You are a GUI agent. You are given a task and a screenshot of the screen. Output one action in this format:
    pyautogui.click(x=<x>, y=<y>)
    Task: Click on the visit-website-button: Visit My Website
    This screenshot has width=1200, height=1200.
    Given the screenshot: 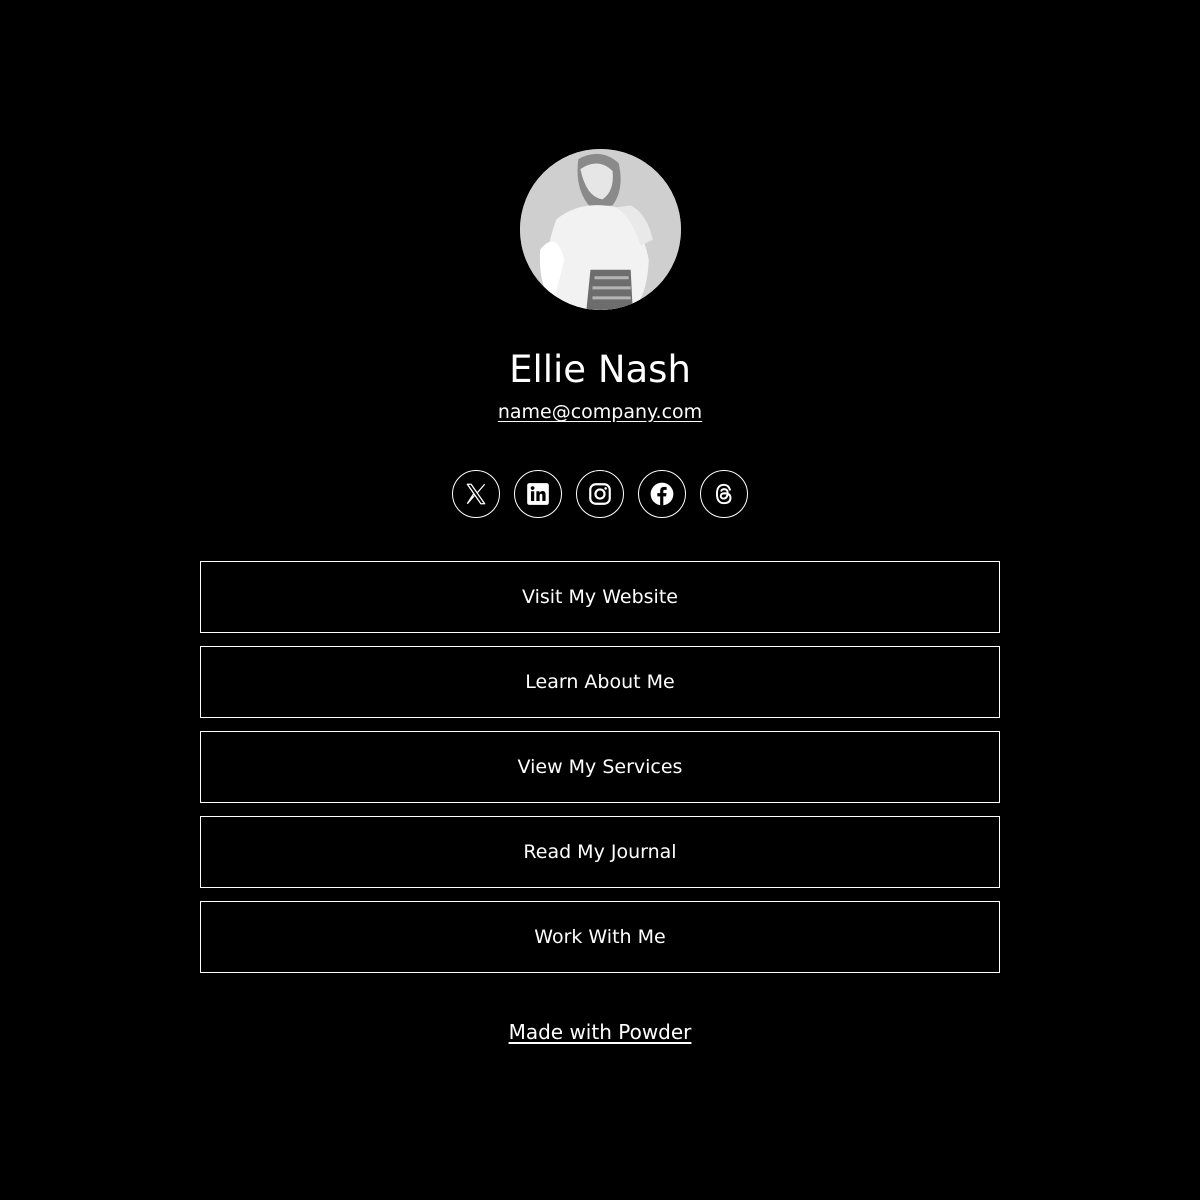 What is the action you would take?
    pyautogui.click(x=600, y=597)
    